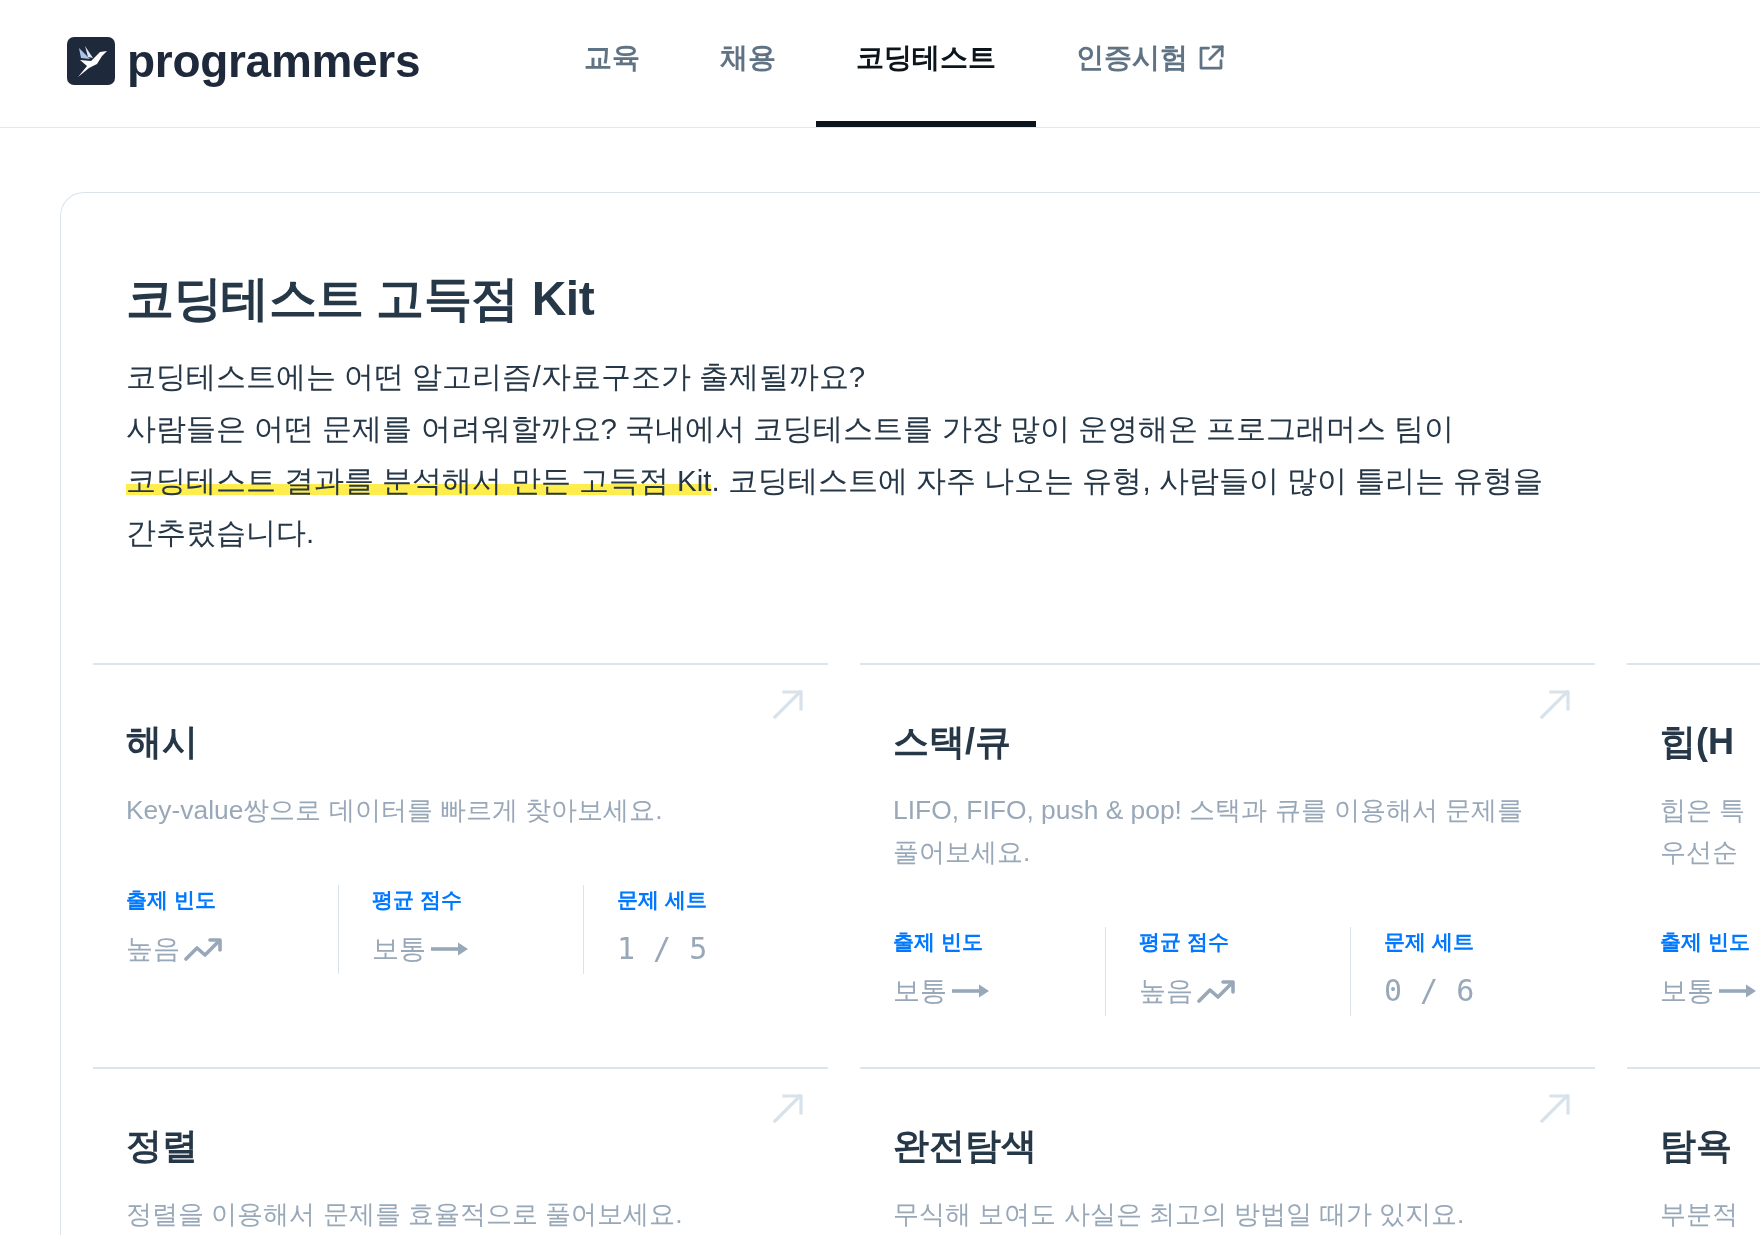 The width and height of the screenshot is (1760, 1236). I want to click on nav-tab: 채용, so click(748, 63).